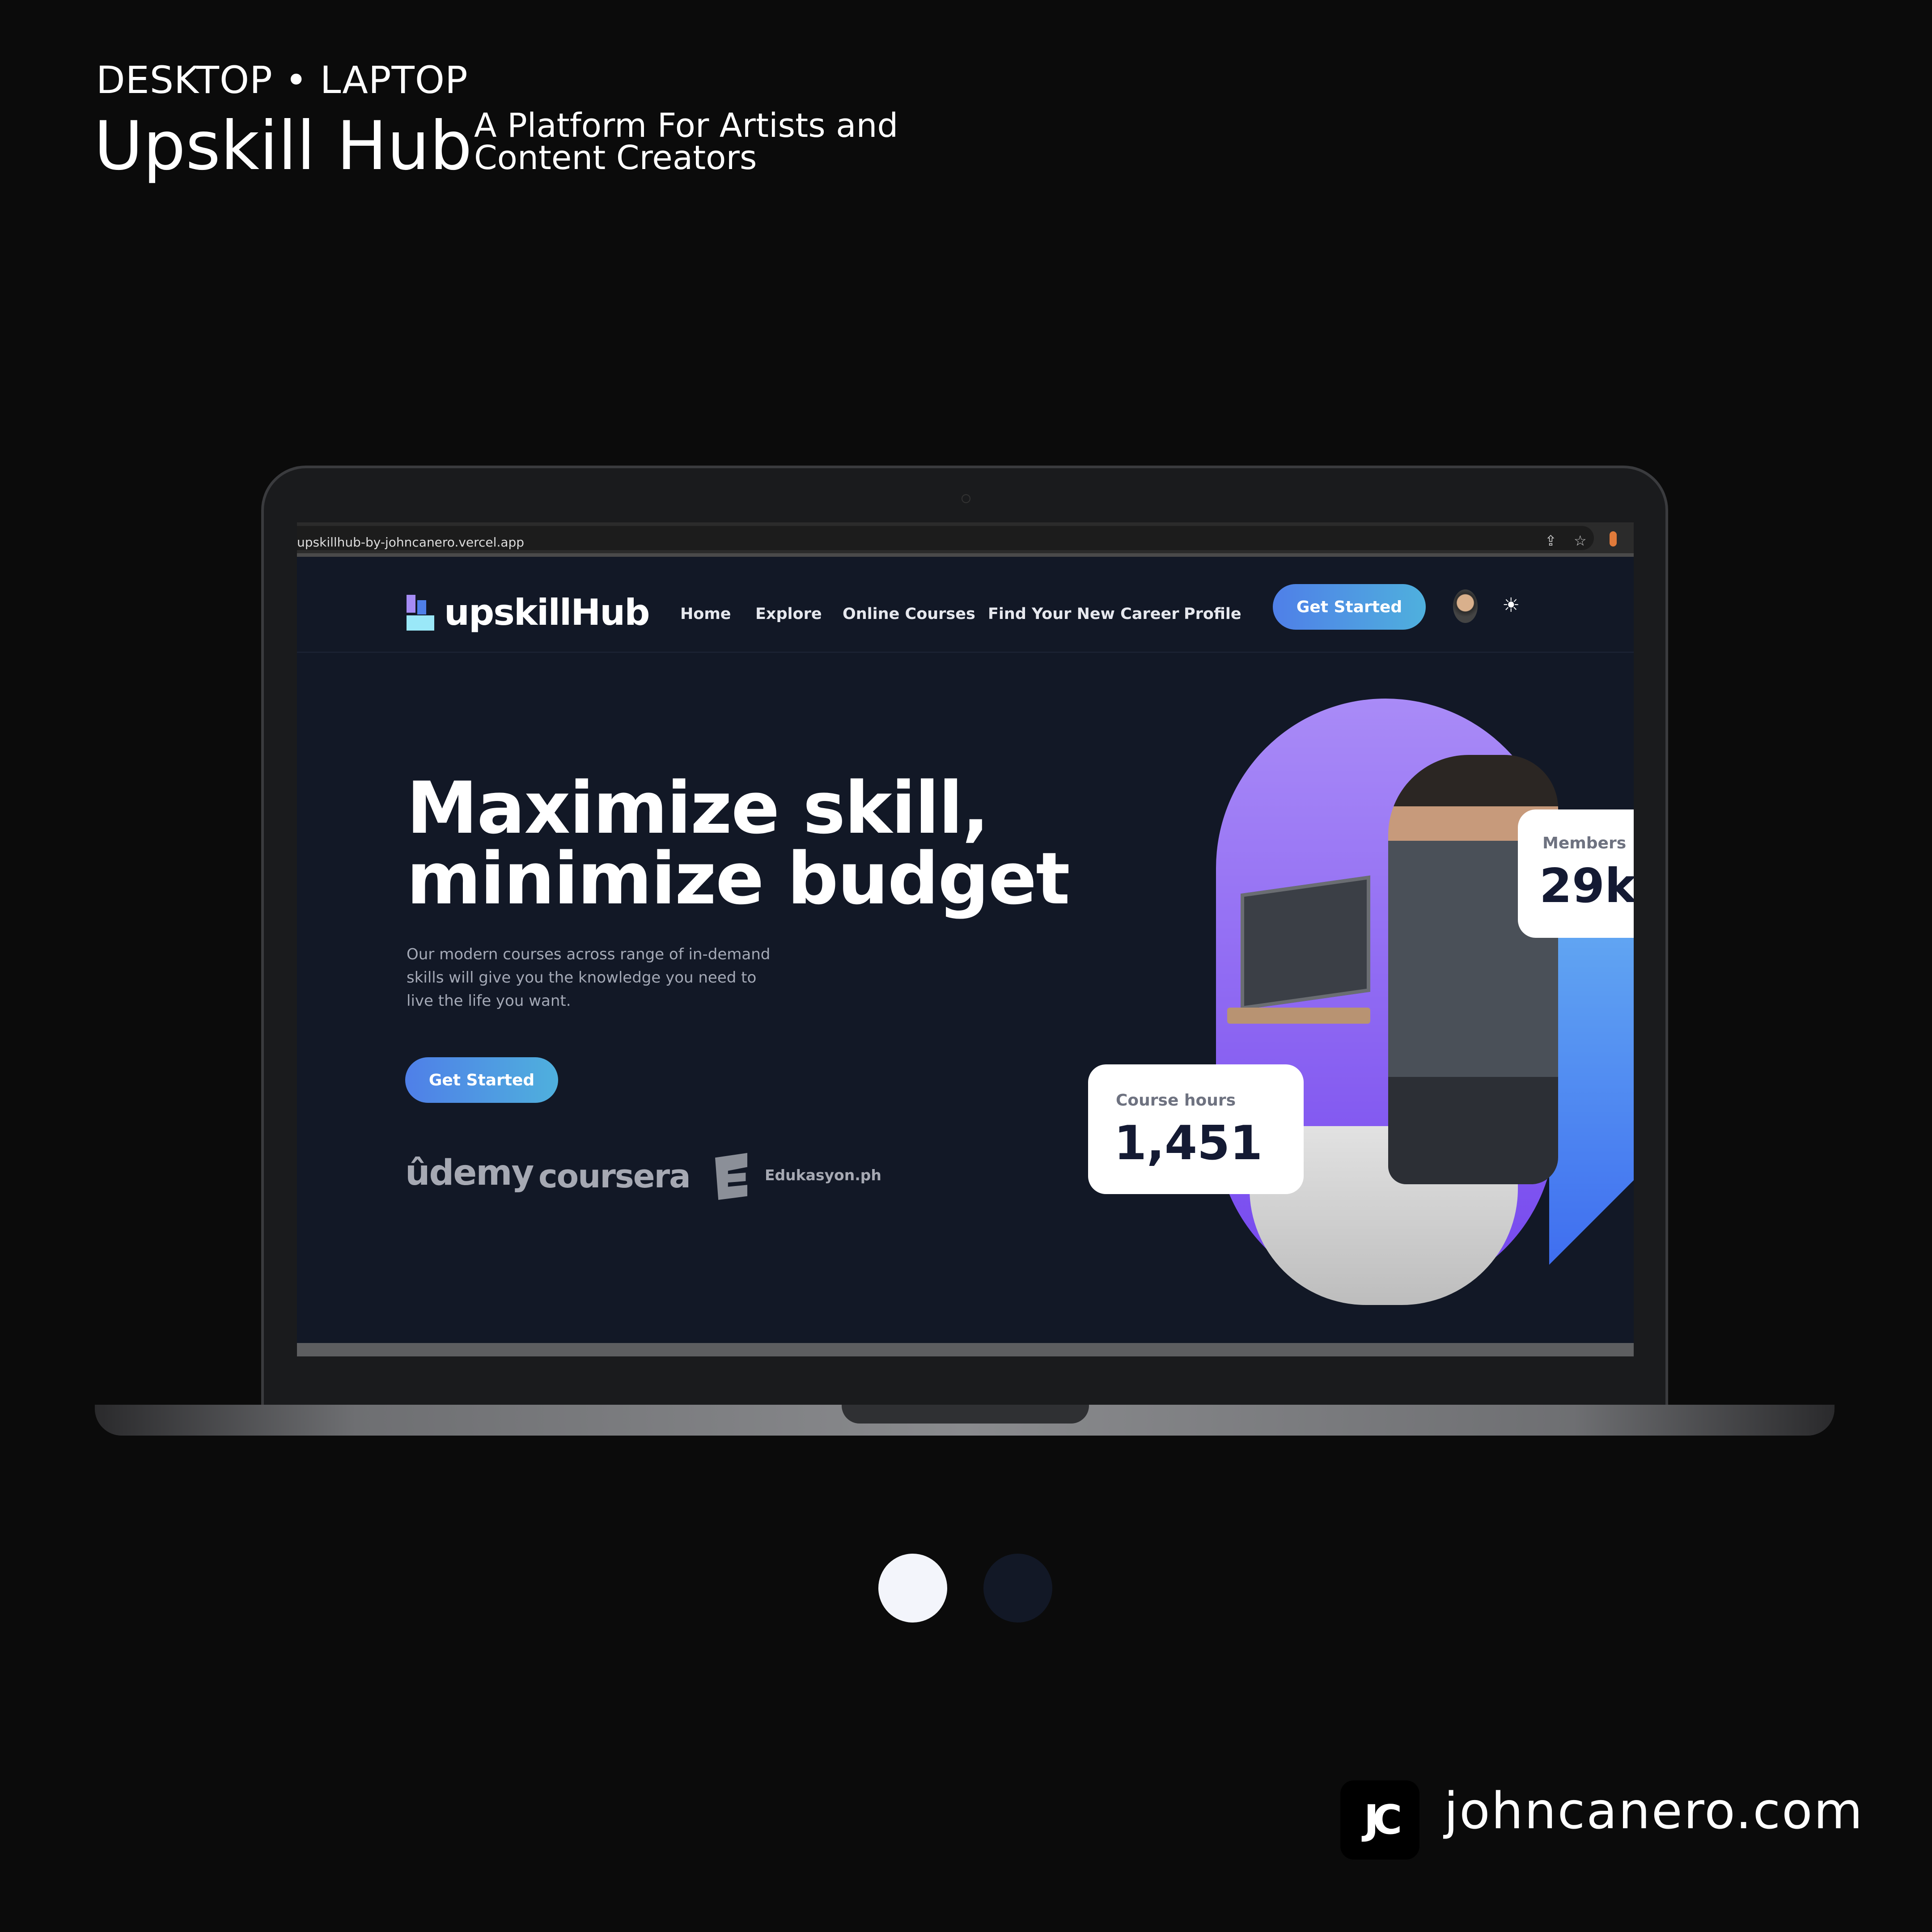  I want to click on showcase-kicker: DESKTOP • LAPTOP, so click(282, 80).